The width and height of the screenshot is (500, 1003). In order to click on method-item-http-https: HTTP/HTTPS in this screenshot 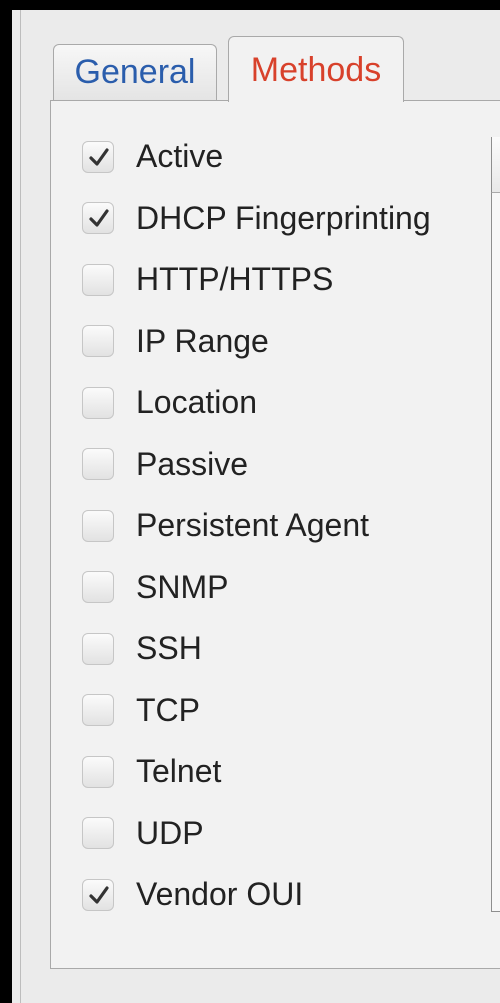, I will do `click(256, 280)`.